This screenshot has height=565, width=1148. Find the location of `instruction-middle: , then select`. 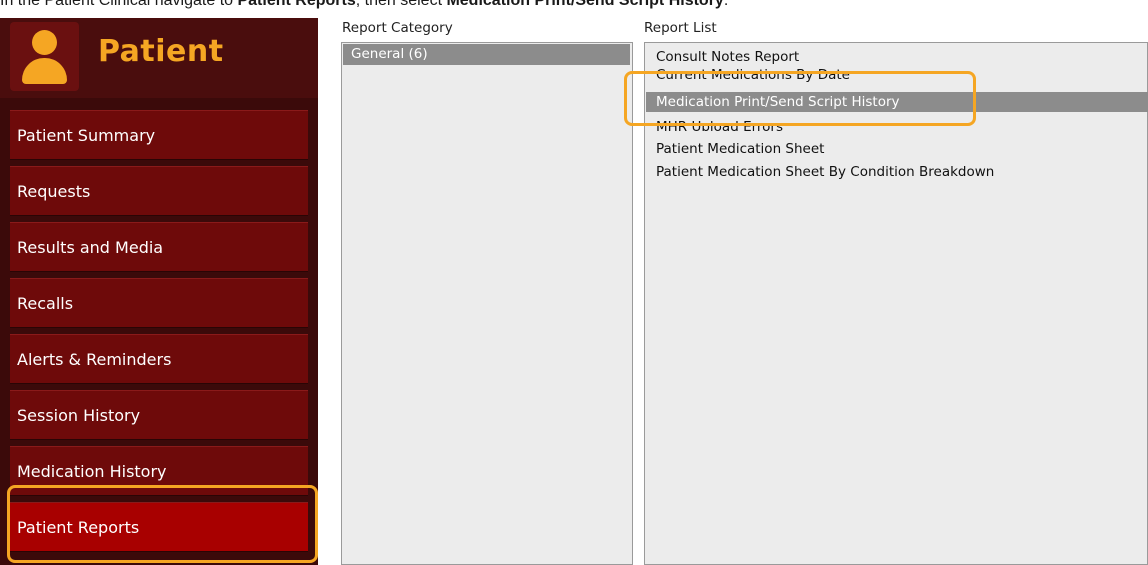

instruction-middle: , then select is located at coordinates (401, 4).